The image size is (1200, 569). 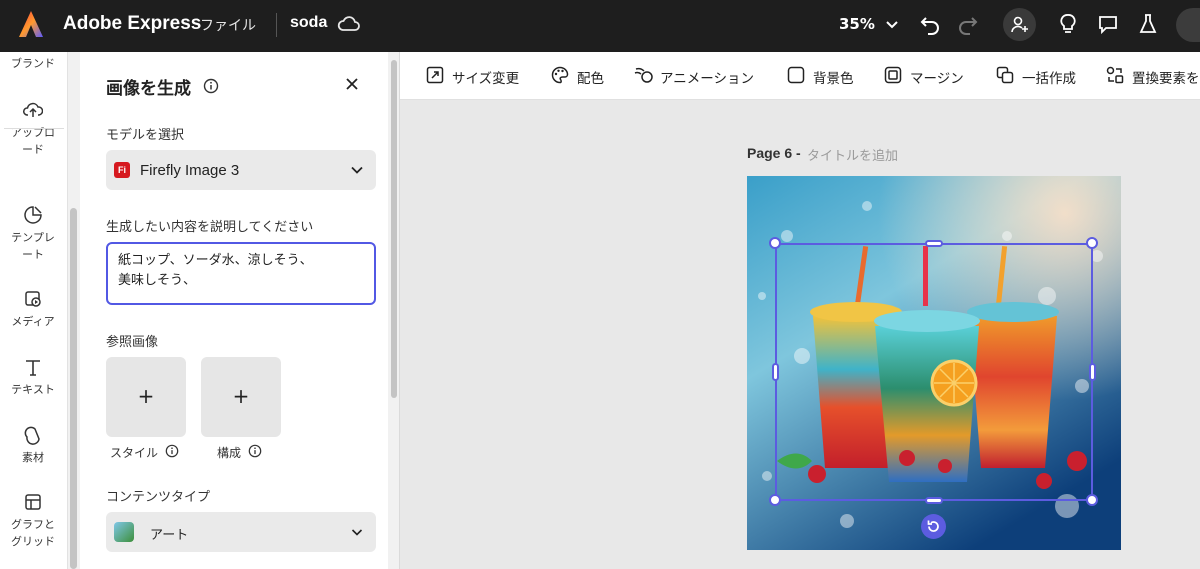 I want to click on rail-divider, so click(x=34, y=128).